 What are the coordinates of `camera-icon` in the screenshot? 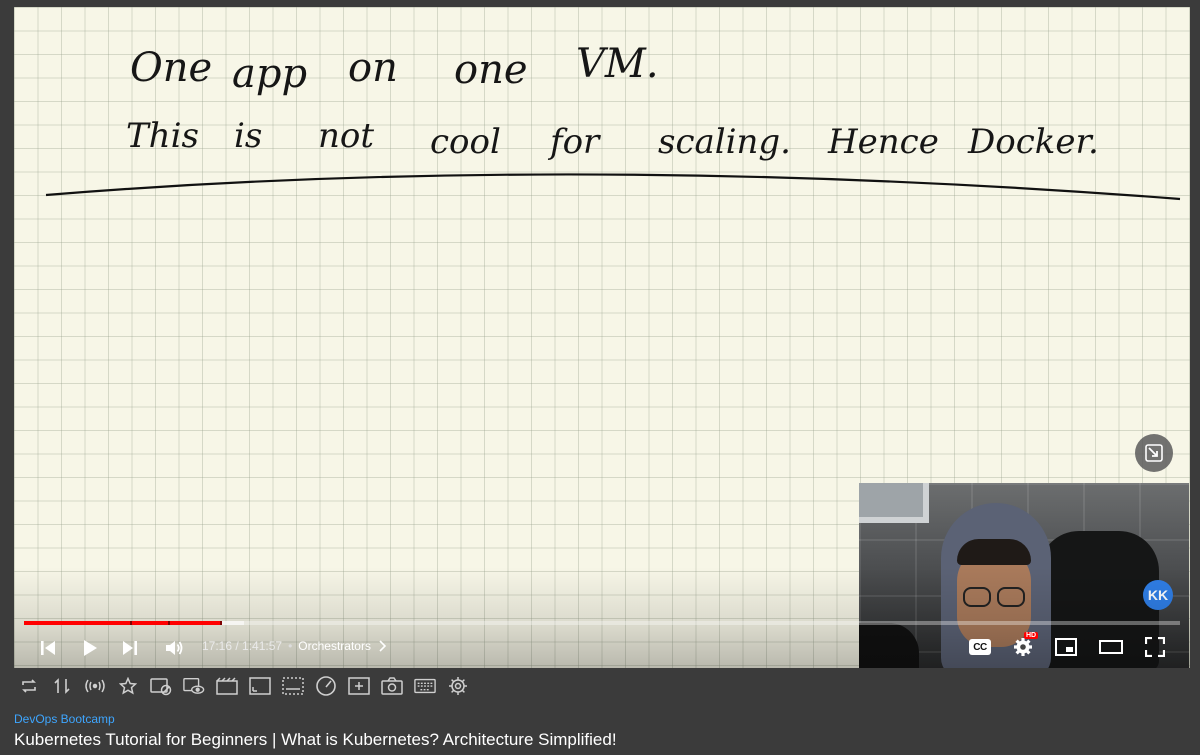 It's located at (392, 686).